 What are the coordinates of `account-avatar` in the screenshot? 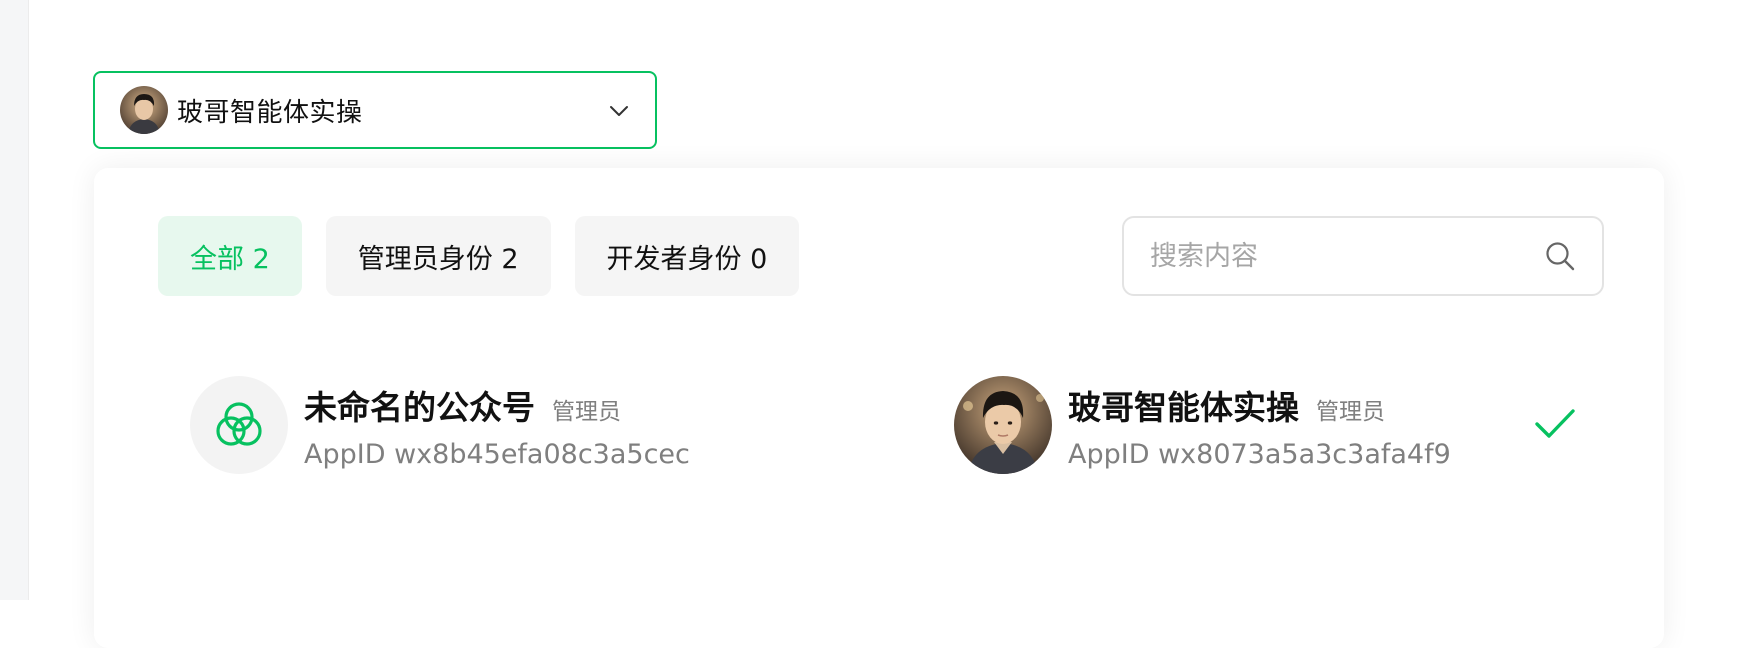 It's located at (1003, 425).